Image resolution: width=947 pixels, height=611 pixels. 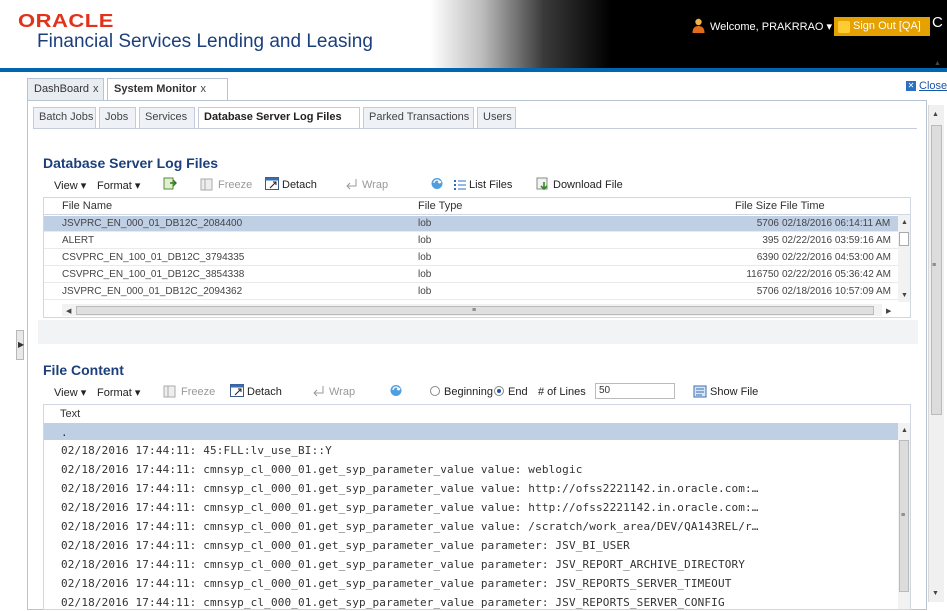 I want to click on log-line: ., so click(x=64, y=432).